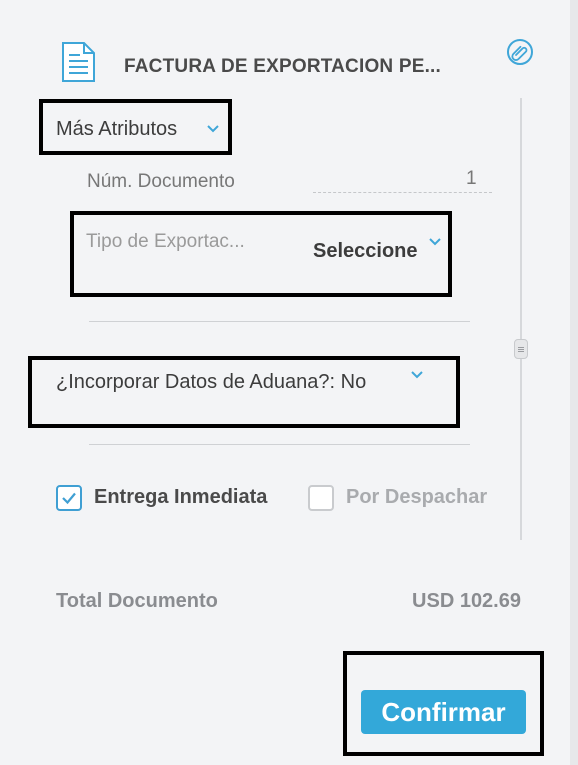  Describe the element at coordinates (466, 601) in the screenshot. I see `total-documento-value: USD 102.69` at that location.